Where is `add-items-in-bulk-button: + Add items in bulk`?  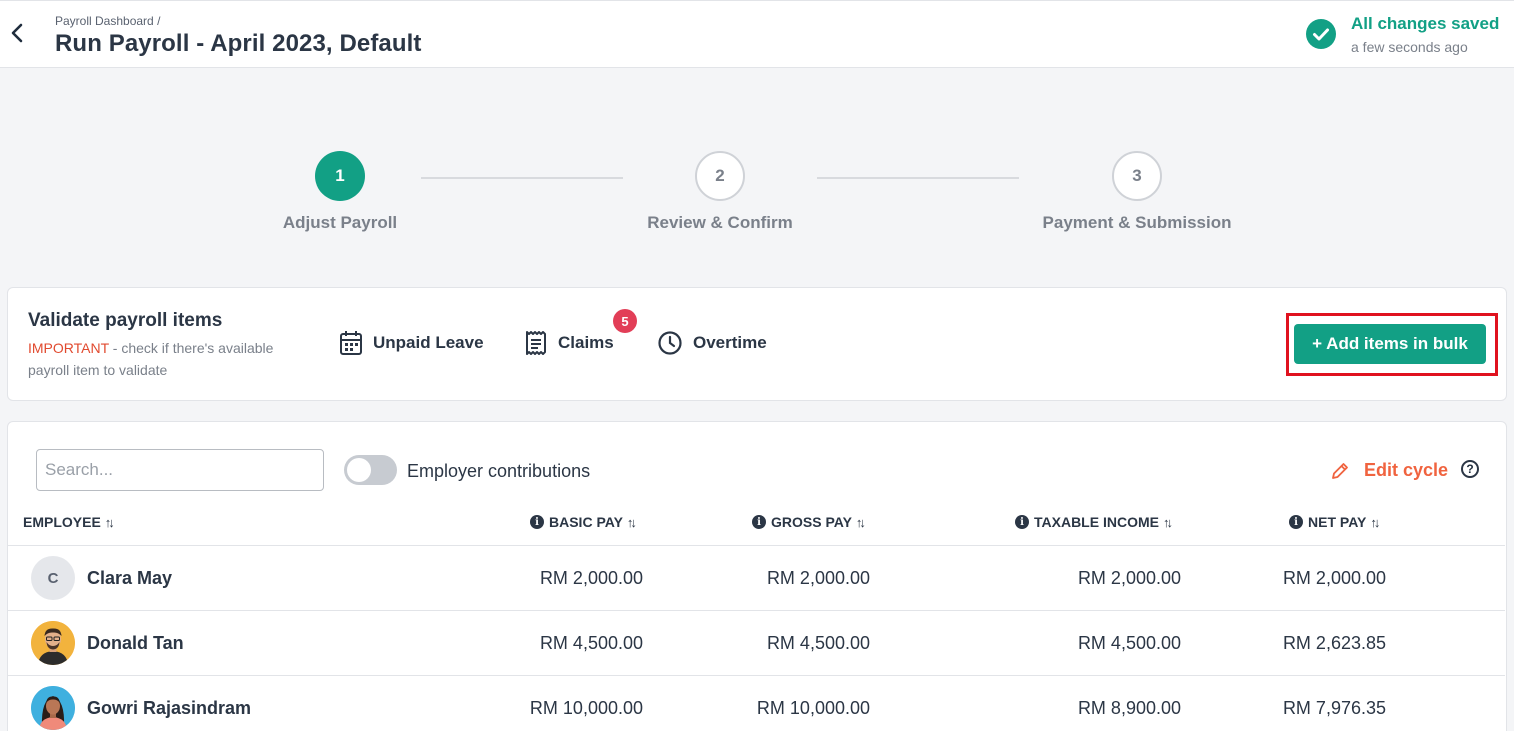
add-items-in-bulk-button: + Add items in bulk is located at coordinates (1390, 344).